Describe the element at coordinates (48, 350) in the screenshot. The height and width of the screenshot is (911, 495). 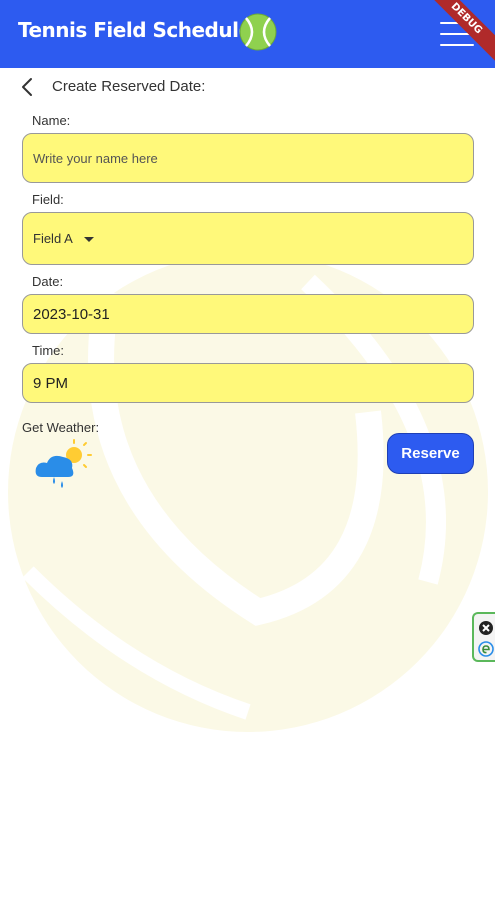
I see `time-label: Time:` at that location.